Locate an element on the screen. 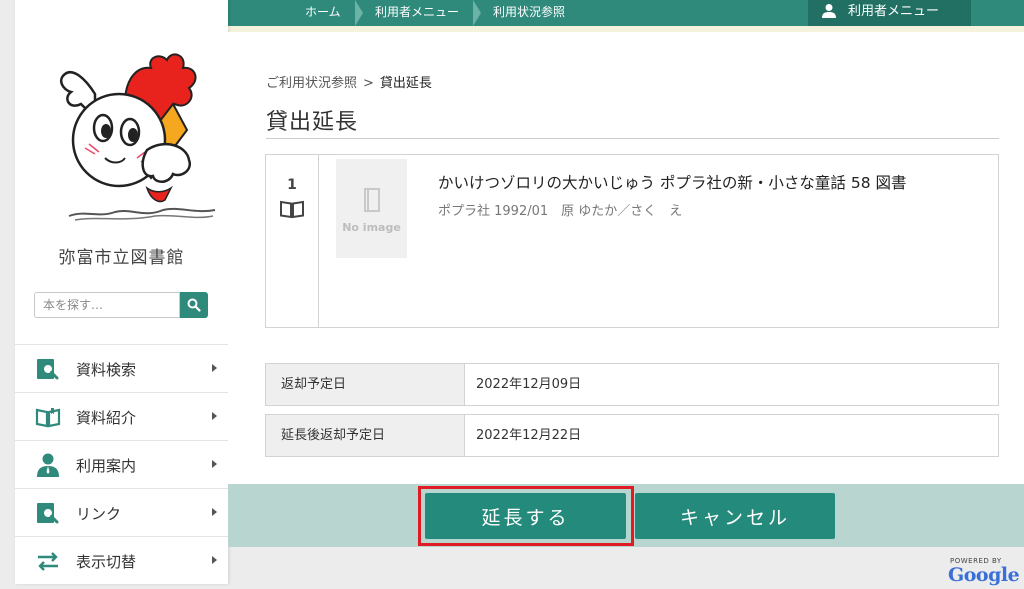 The width and height of the screenshot is (1024, 589). sidebar-nav: 資料検索 資料紹介 利用案内 リンク 表示切替 is located at coordinates (121, 464).